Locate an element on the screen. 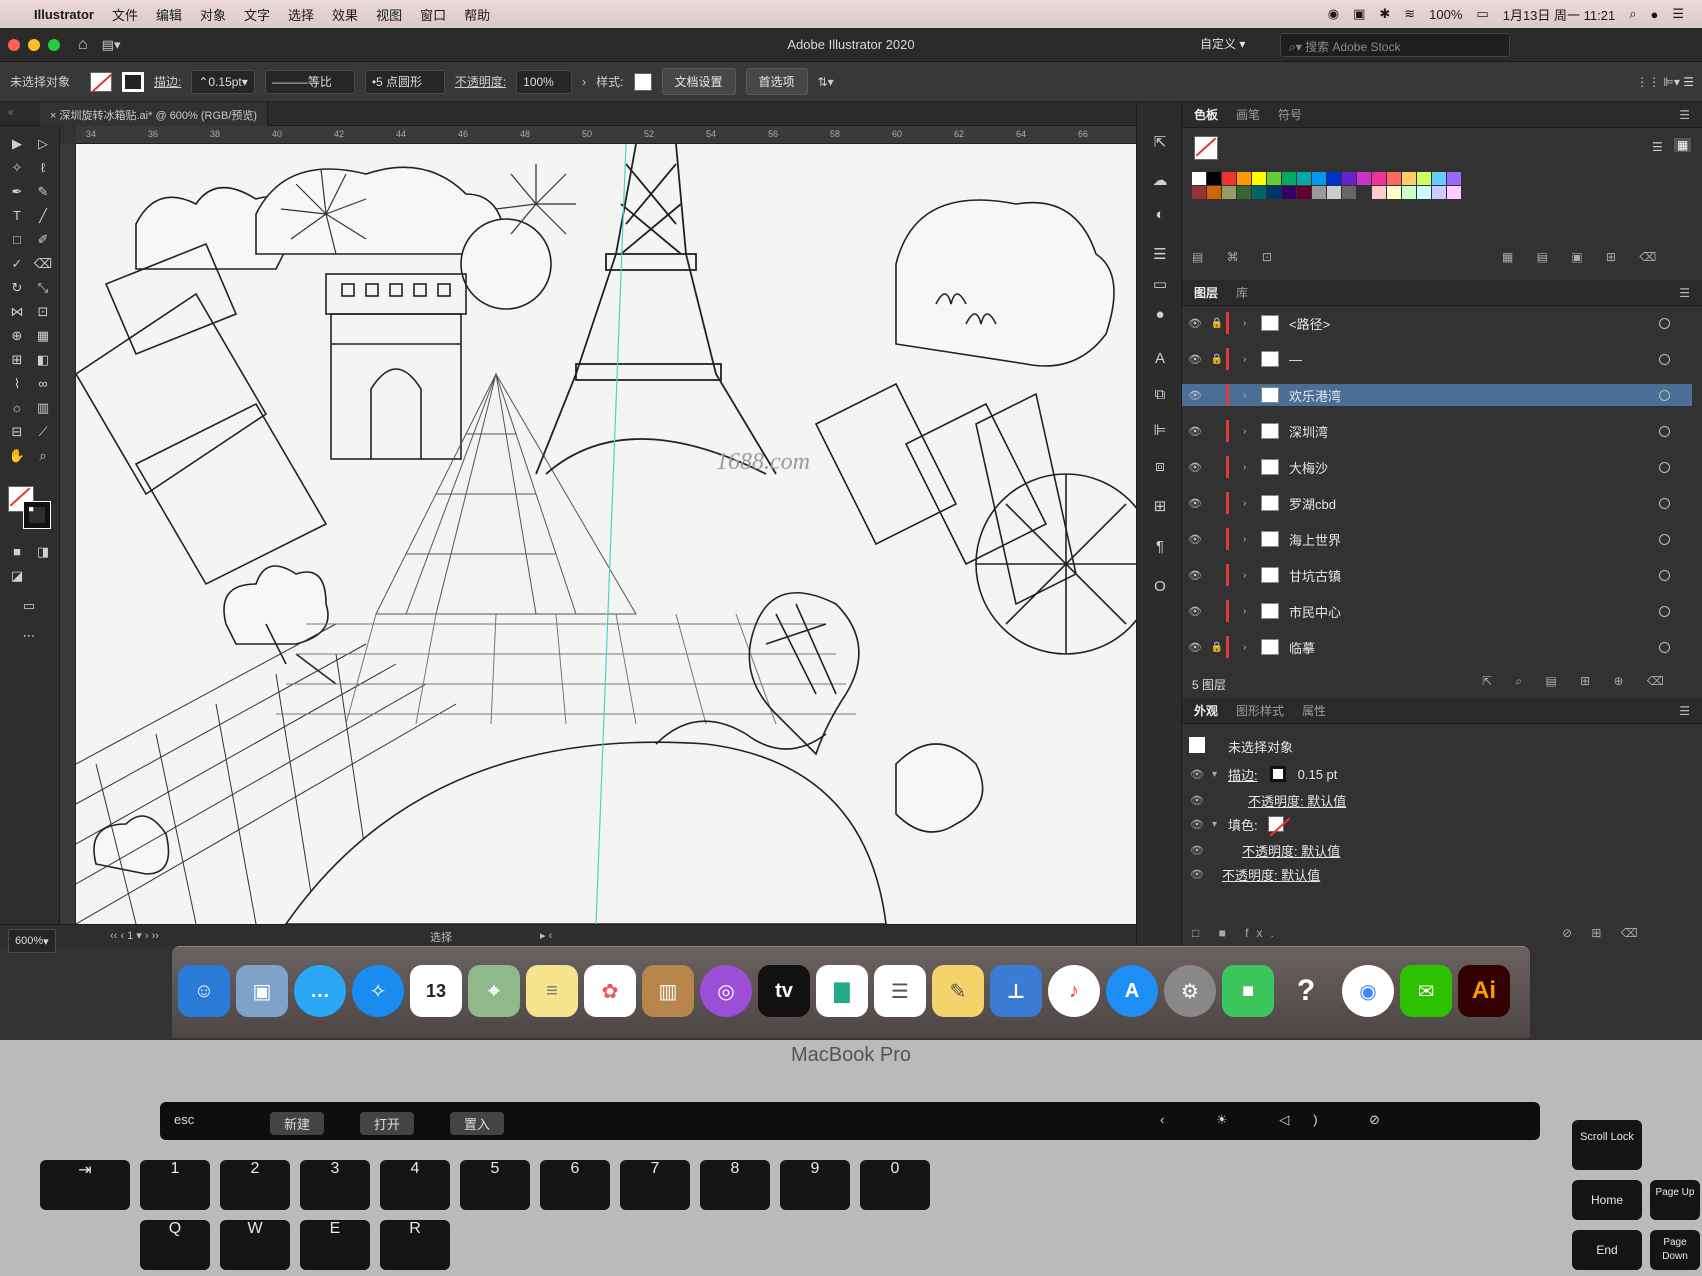 Image resolution: width=1702 pixels, height=1276 pixels. free-transform-tool-icon: ⊡ is located at coordinates (43, 312).